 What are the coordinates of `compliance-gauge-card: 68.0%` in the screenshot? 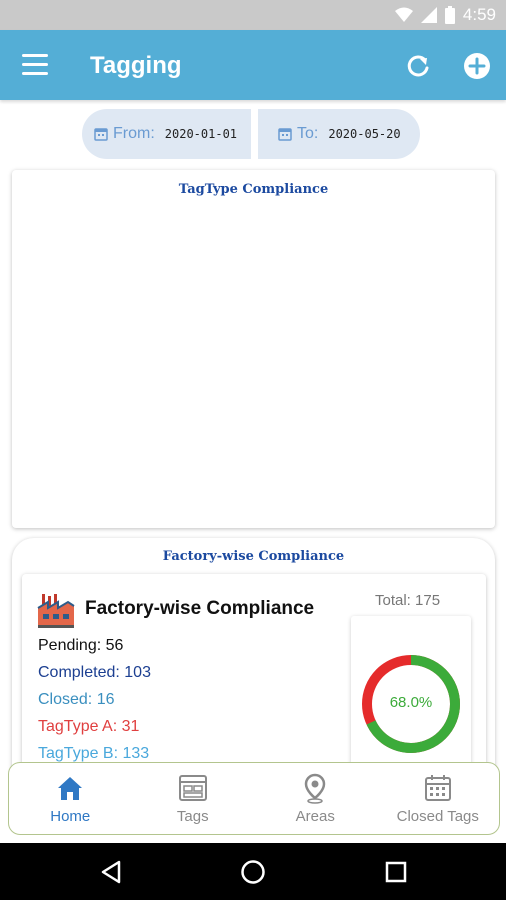 It's located at (411, 701).